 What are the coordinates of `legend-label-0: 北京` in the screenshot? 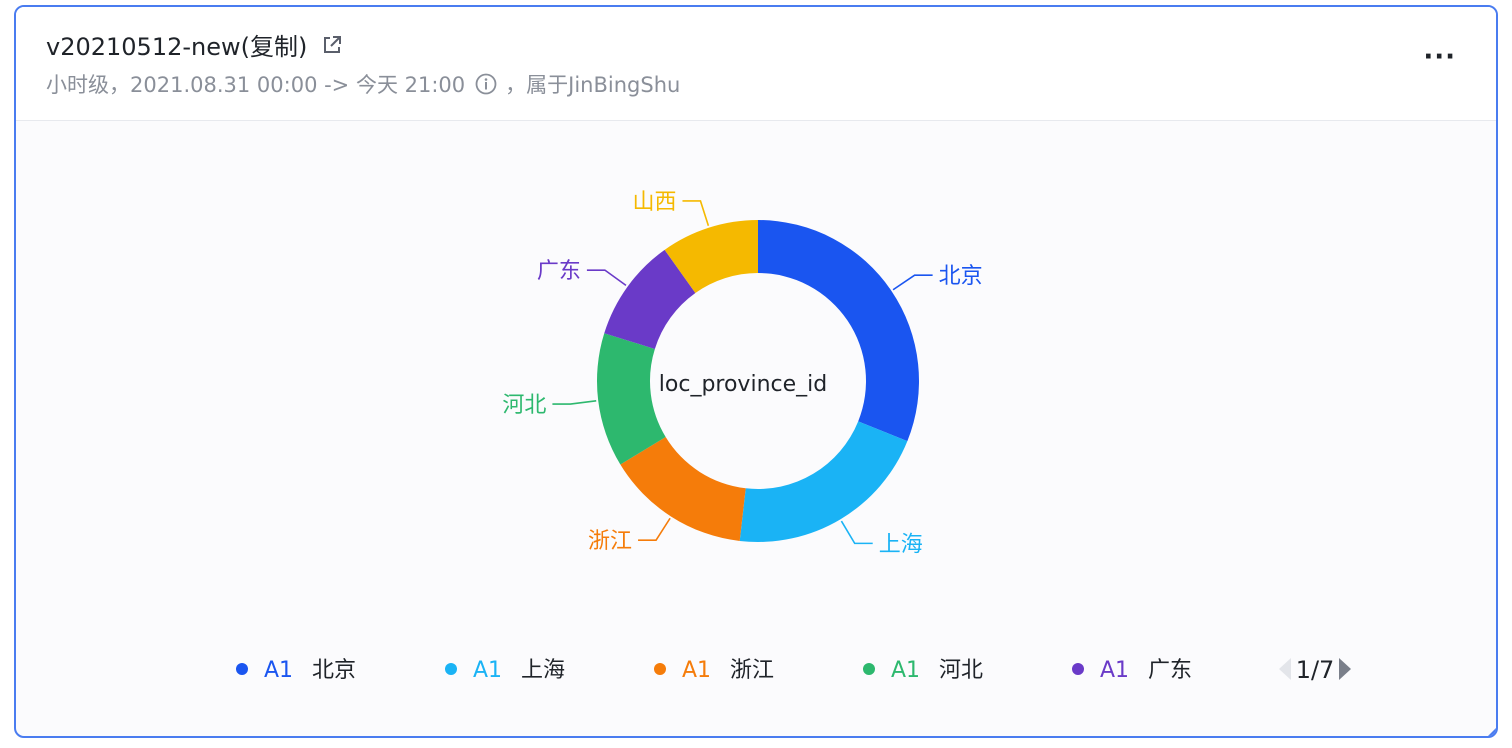 It's located at (334, 670).